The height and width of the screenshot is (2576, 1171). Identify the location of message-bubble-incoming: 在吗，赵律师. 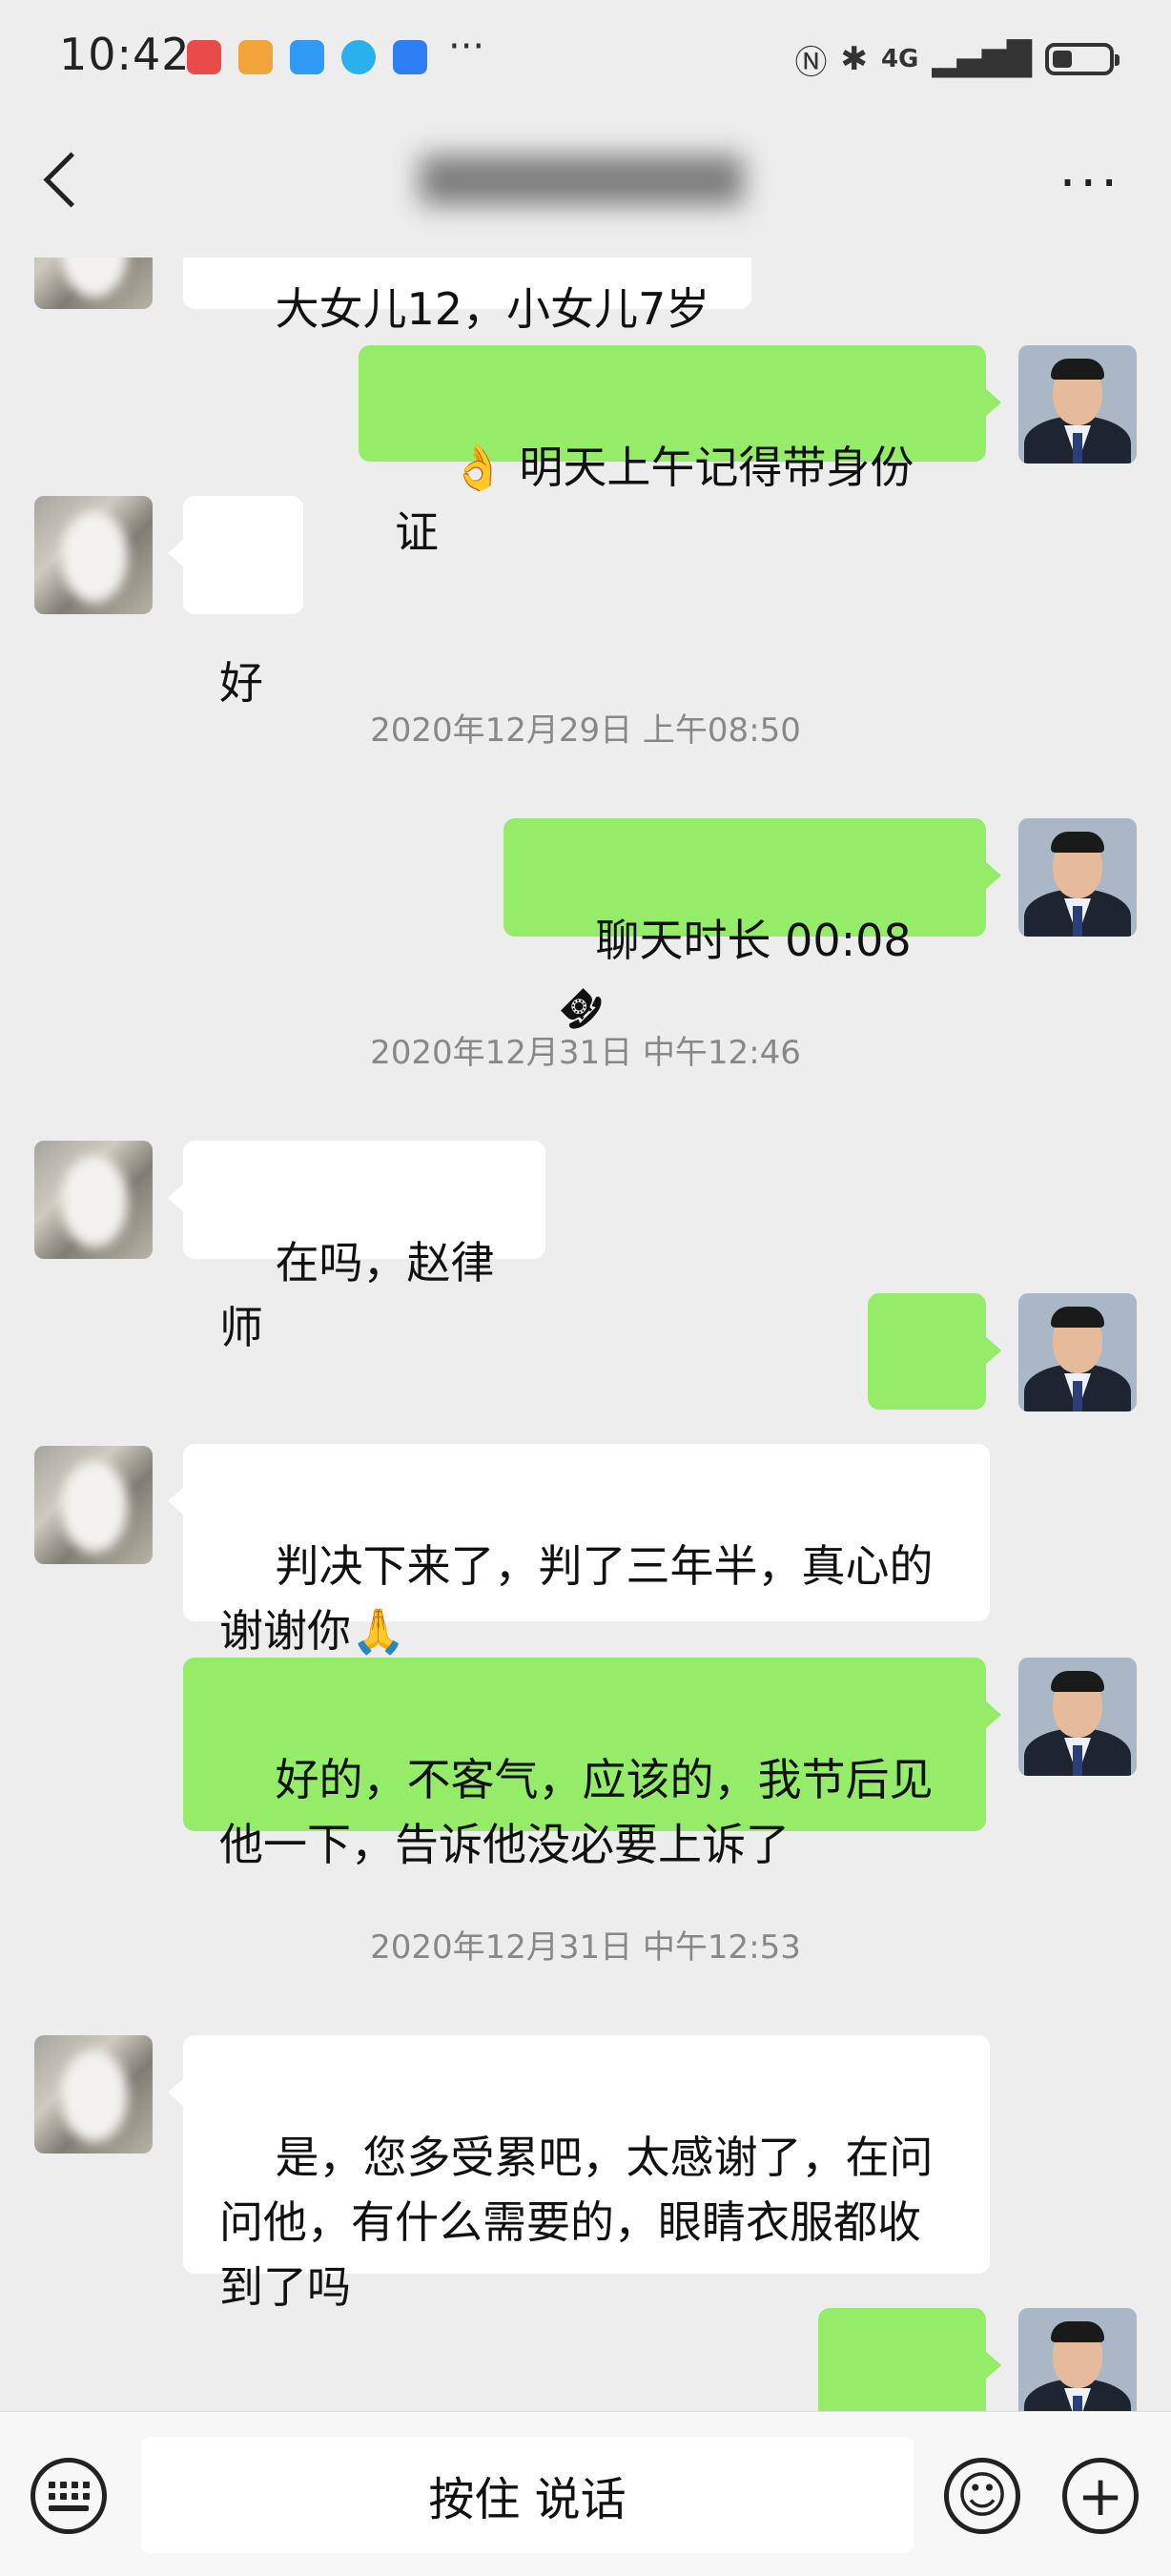
(356, 1247).